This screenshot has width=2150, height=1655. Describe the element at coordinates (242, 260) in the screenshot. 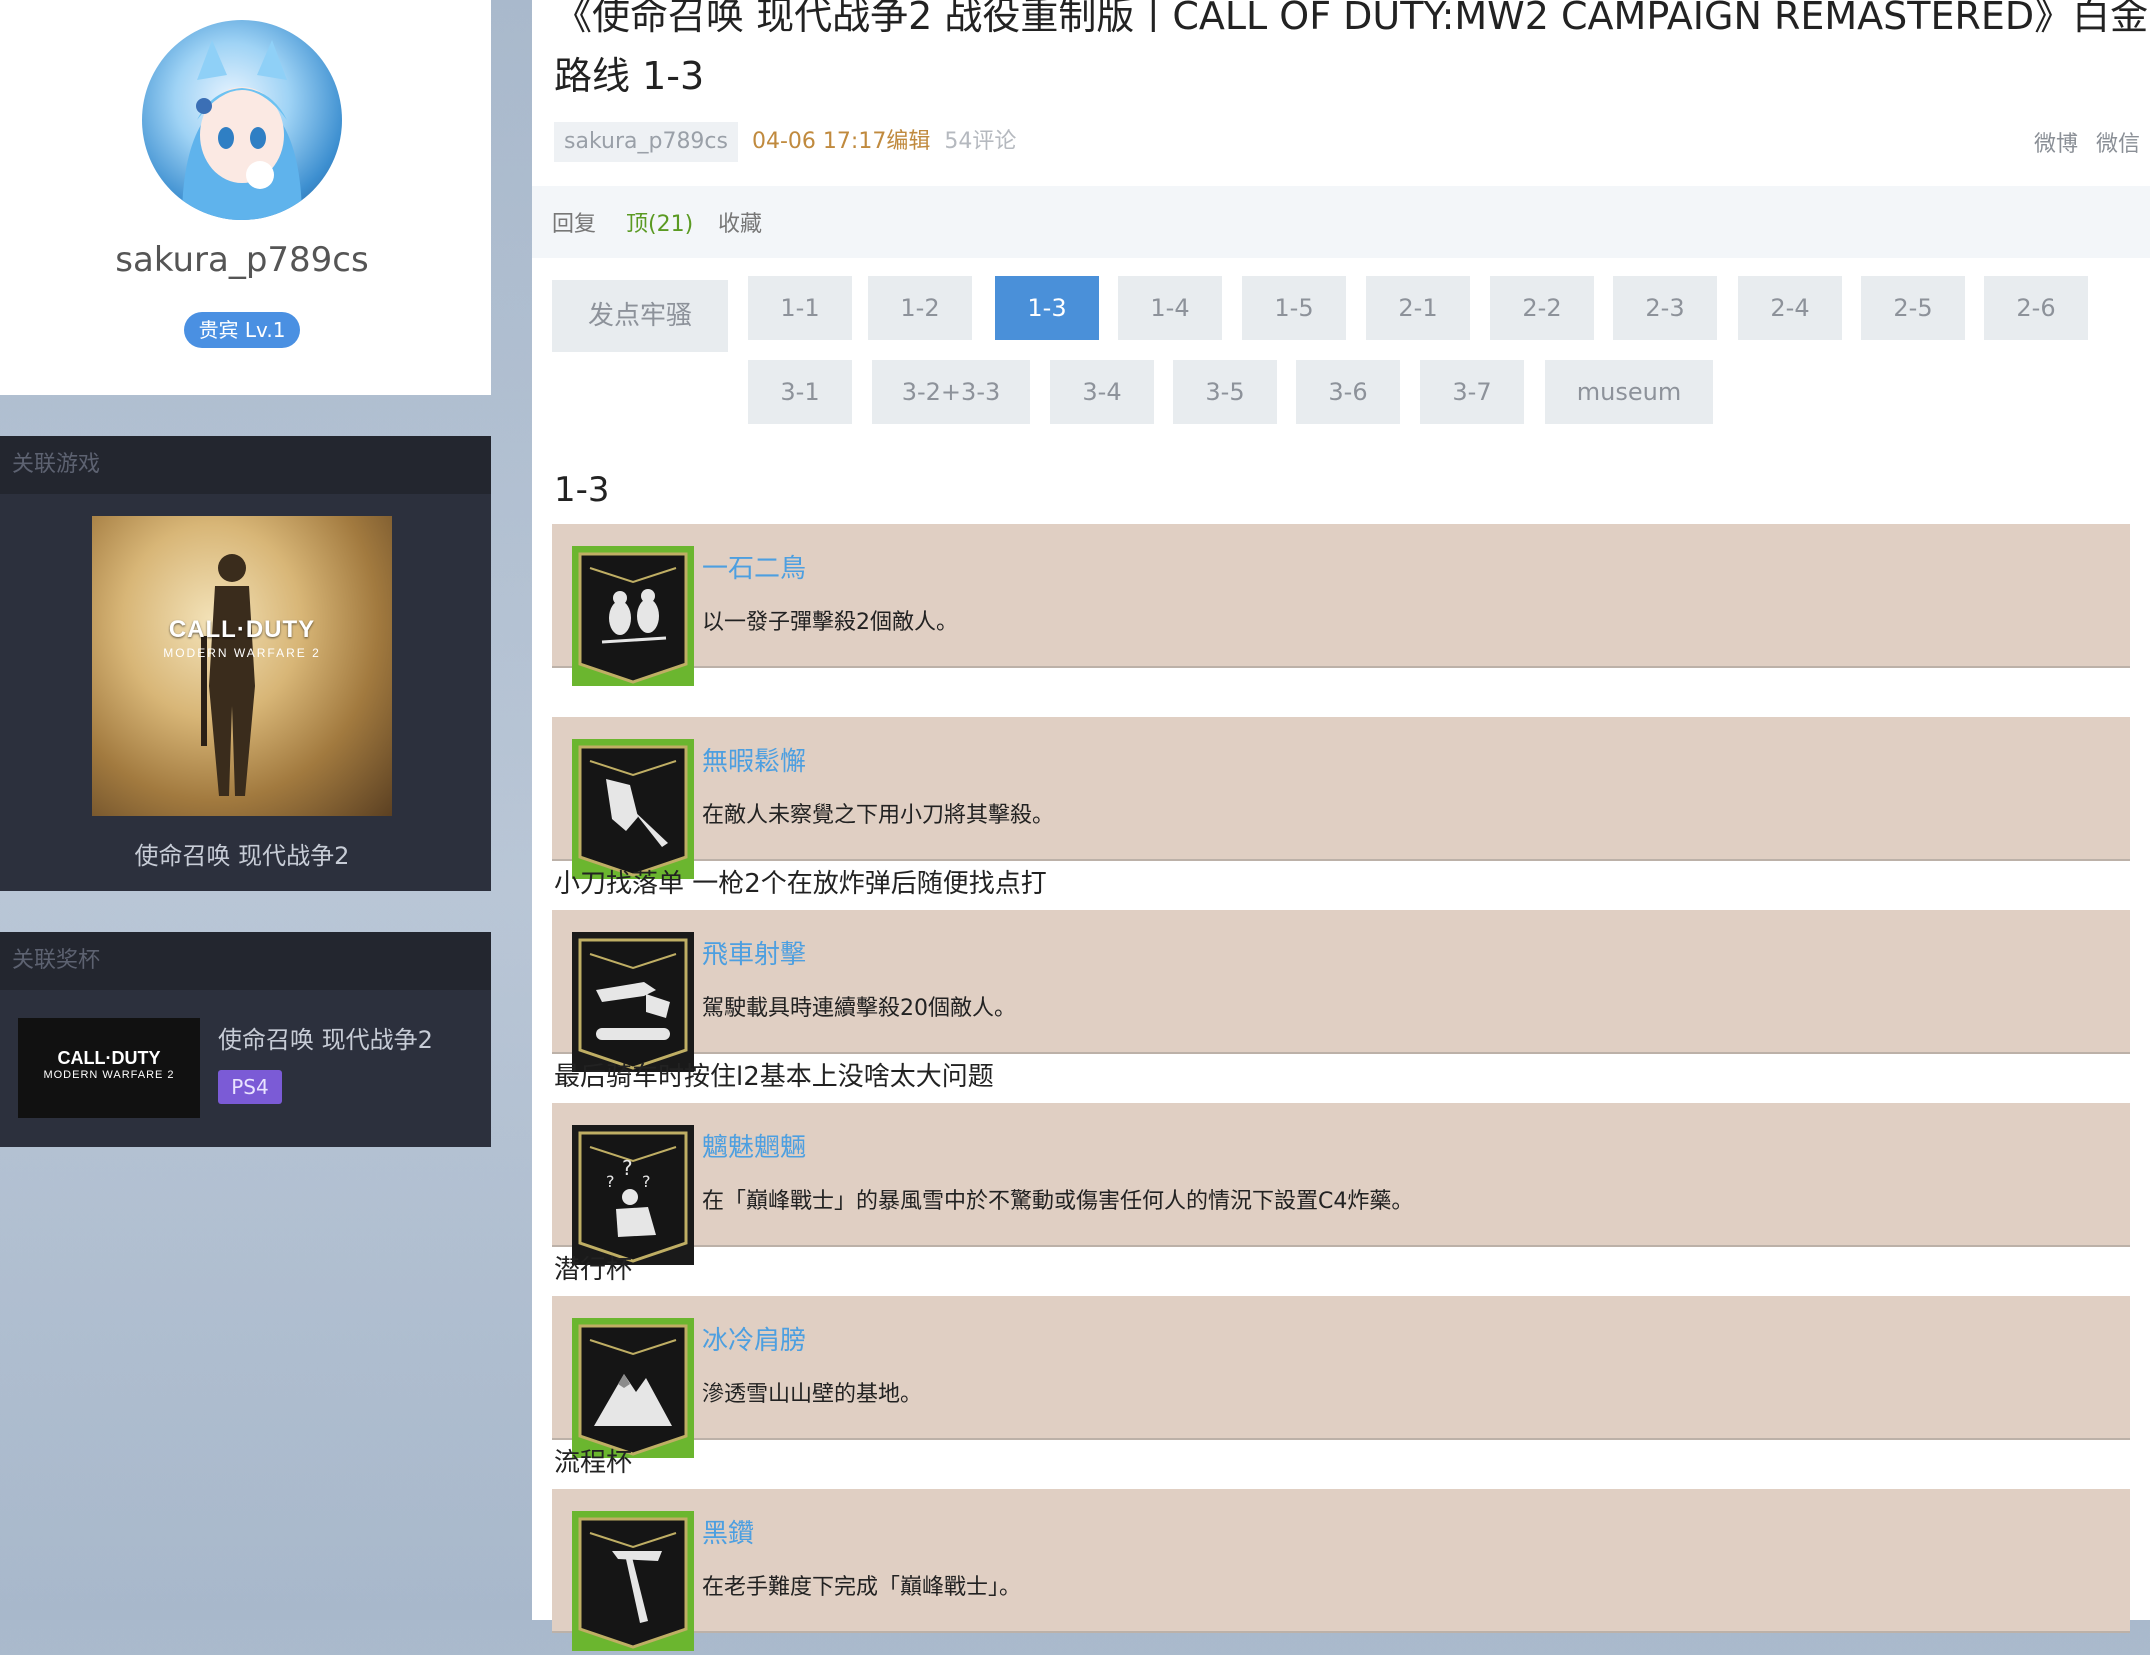

I see `username: sakura_p789cs` at that location.